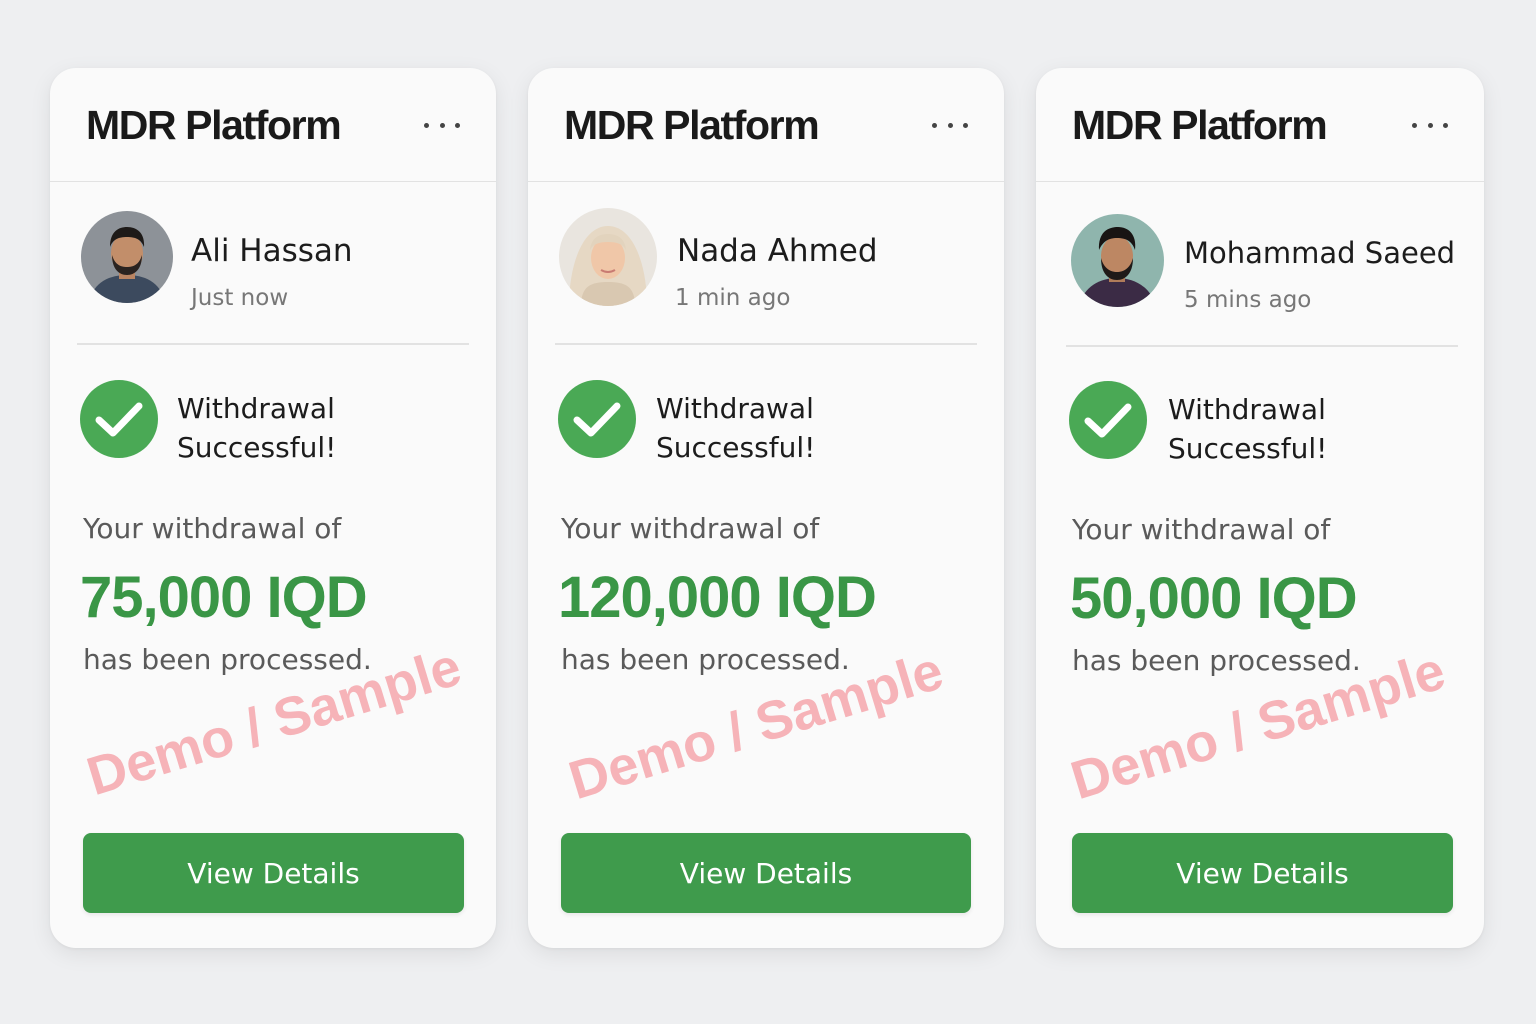 This screenshot has width=1536, height=1024. What do you see at coordinates (272, 251) in the screenshot?
I see `user-name: Ali Hassan` at bounding box center [272, 251].